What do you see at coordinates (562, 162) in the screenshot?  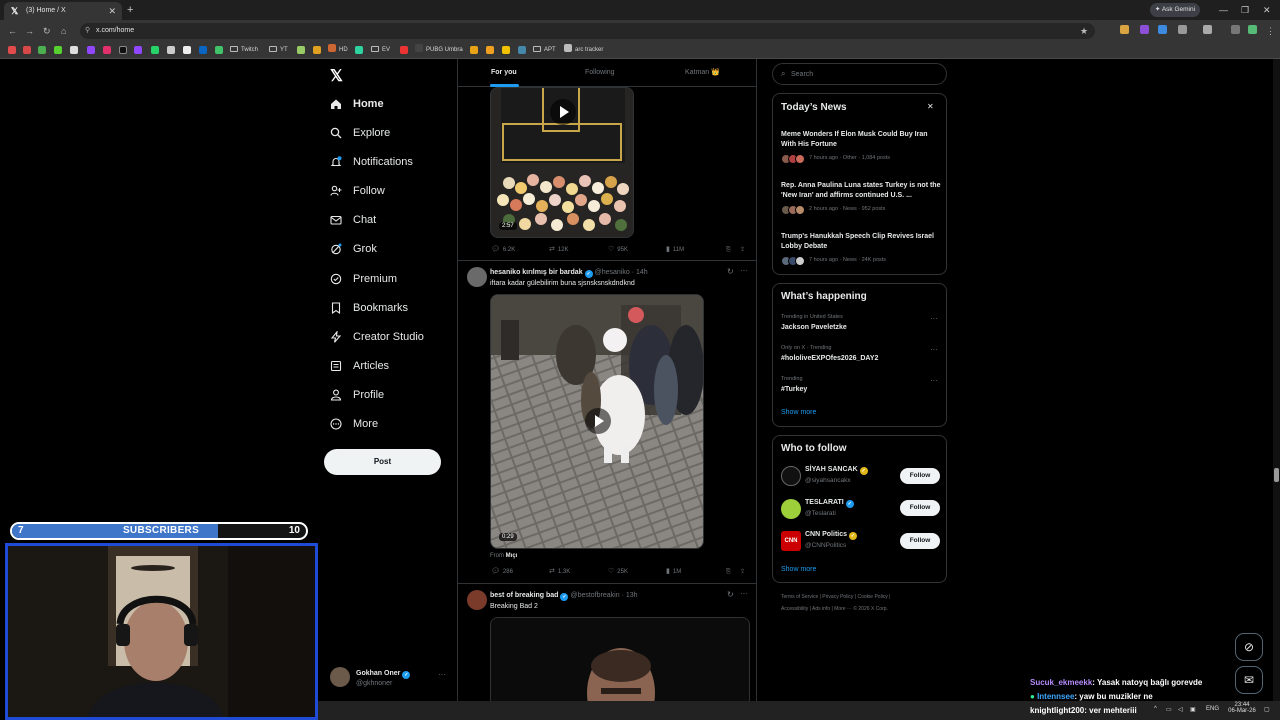 I see `post-video: 2:57` at bounding box center [562, 162].